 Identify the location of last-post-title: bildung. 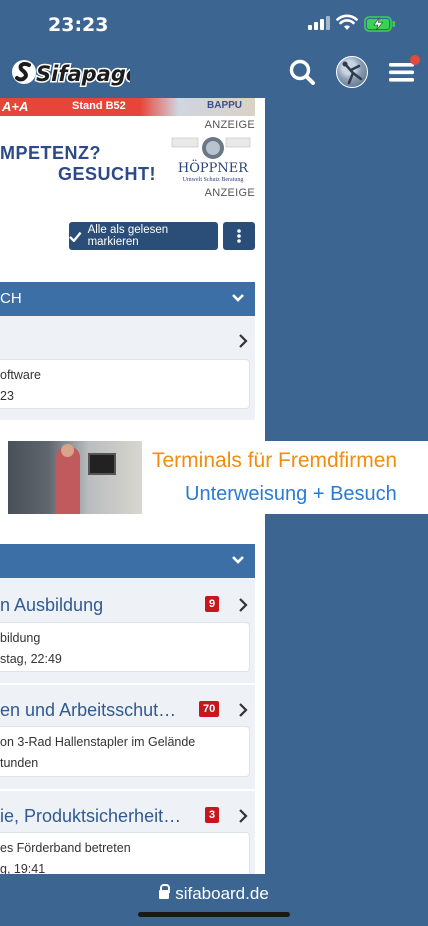
(20, 638).